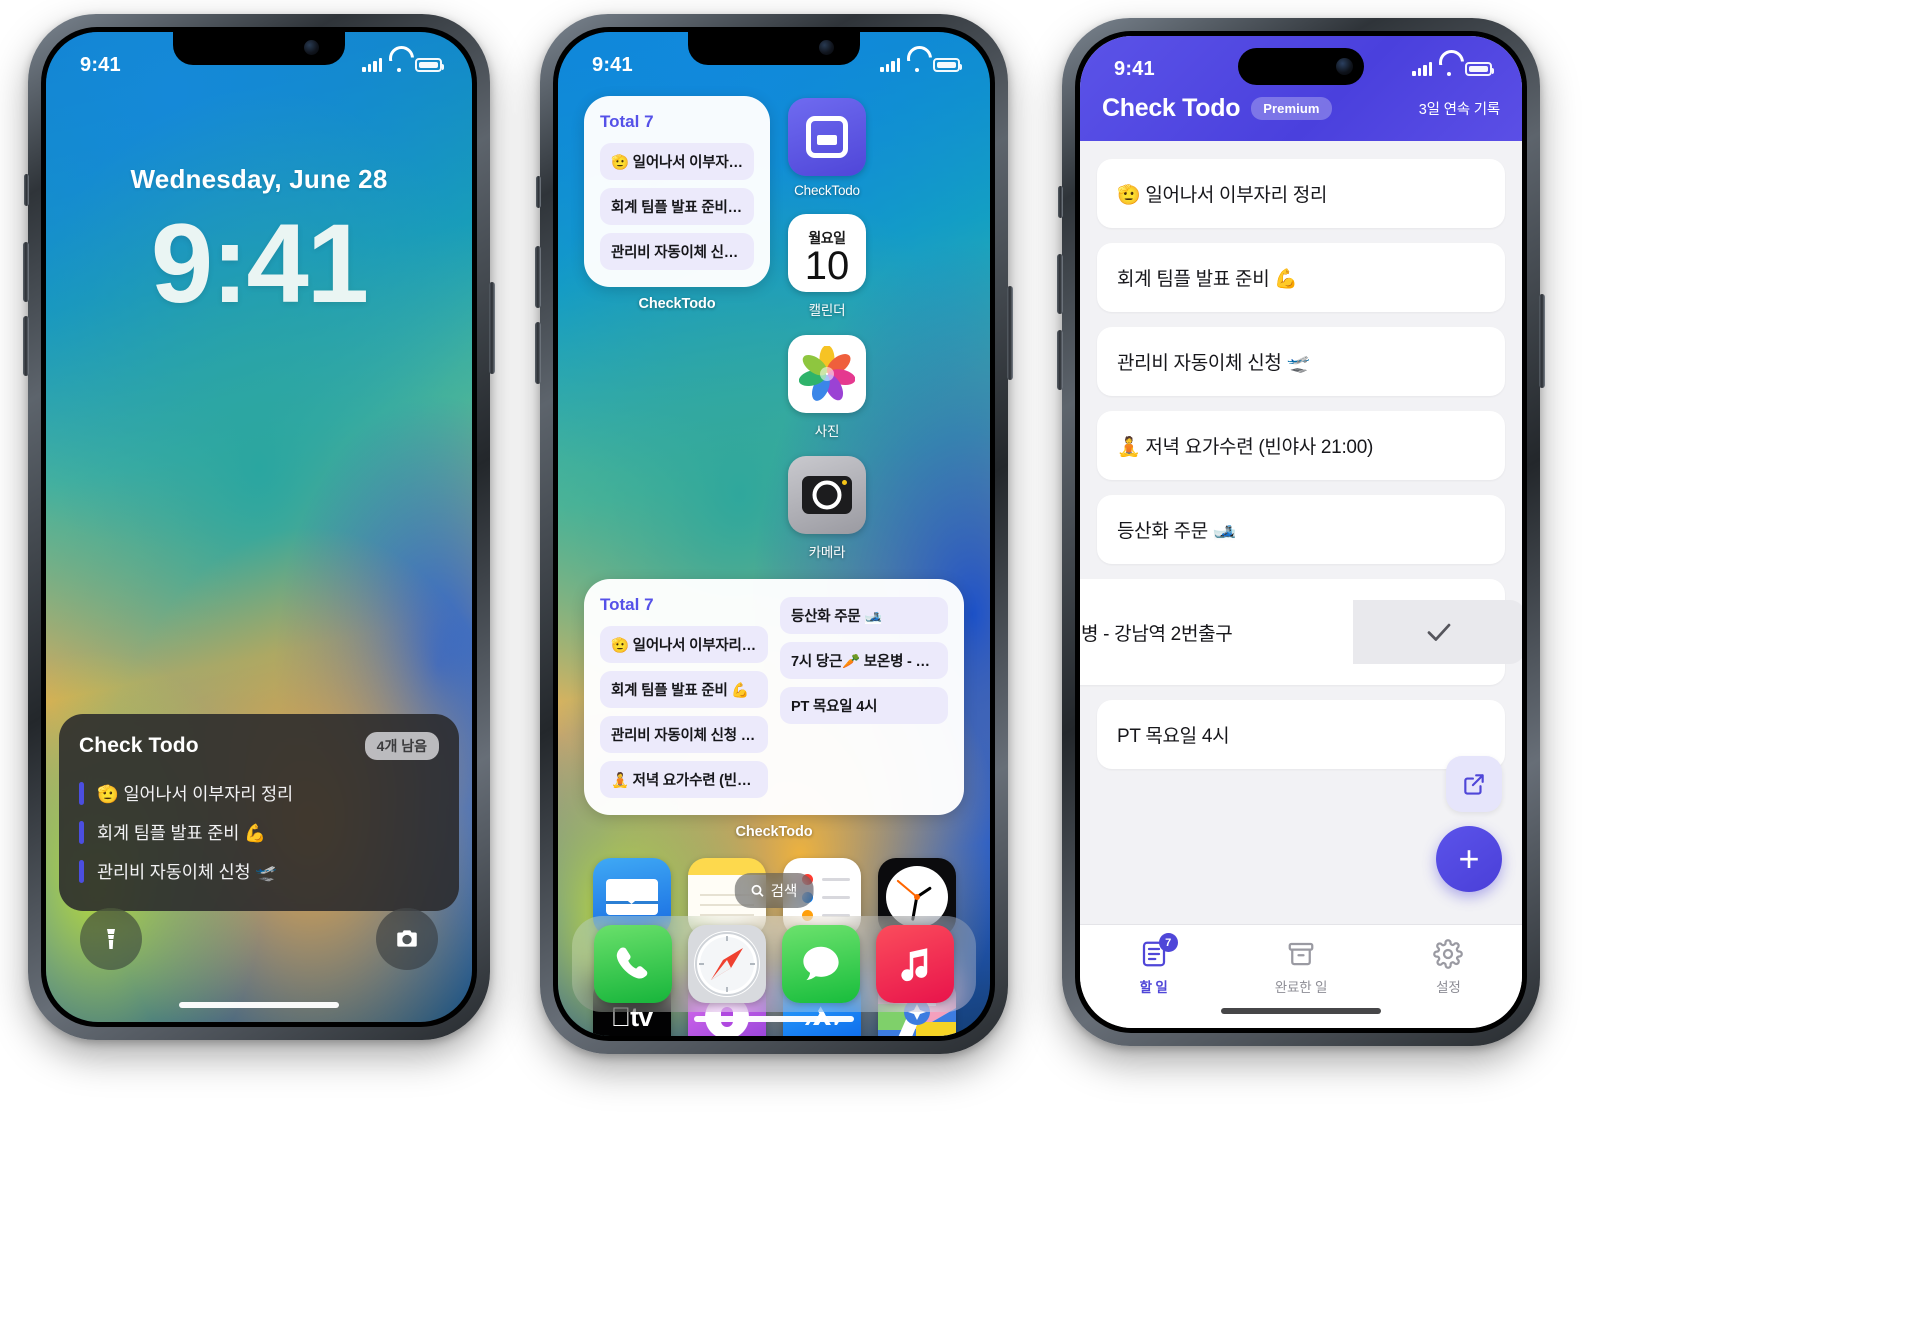 Image resolution: width=1920 pixels, height=1336 pixels. I want to click on lock-date: Wednesday, June 28, so click(259, 179).